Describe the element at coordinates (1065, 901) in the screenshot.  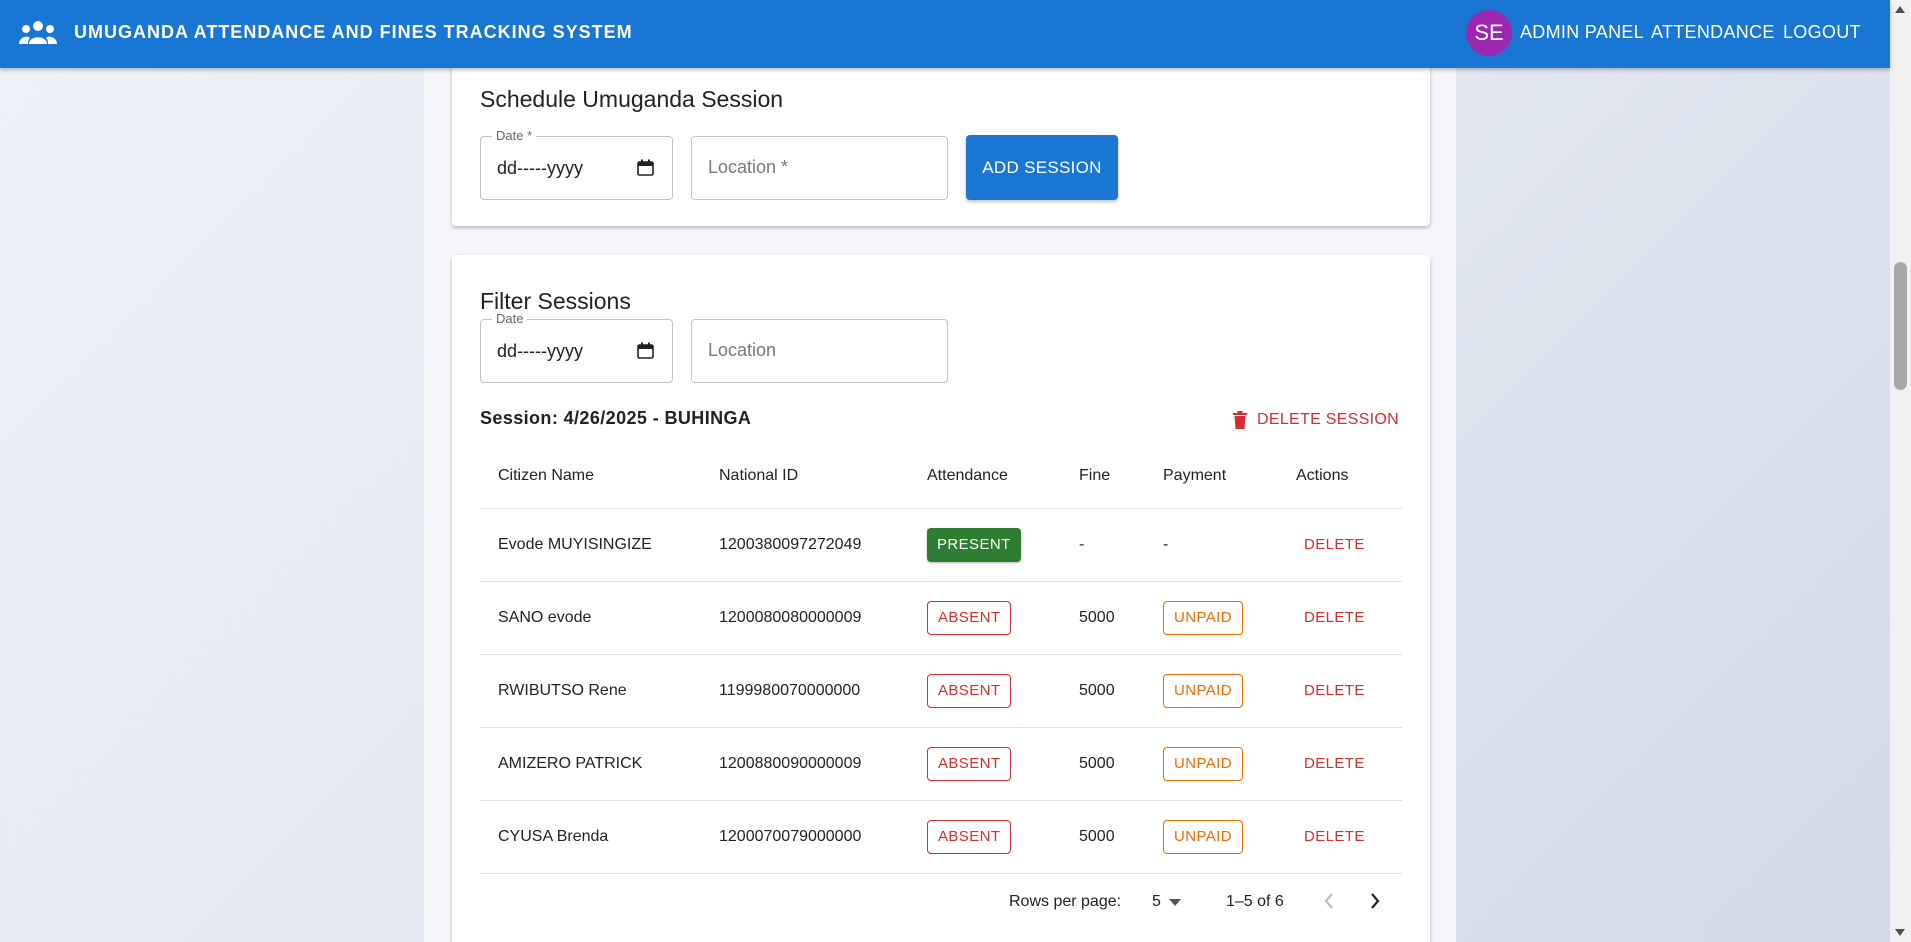
I see `rows-per-page-label: Rows per page:` at that location.